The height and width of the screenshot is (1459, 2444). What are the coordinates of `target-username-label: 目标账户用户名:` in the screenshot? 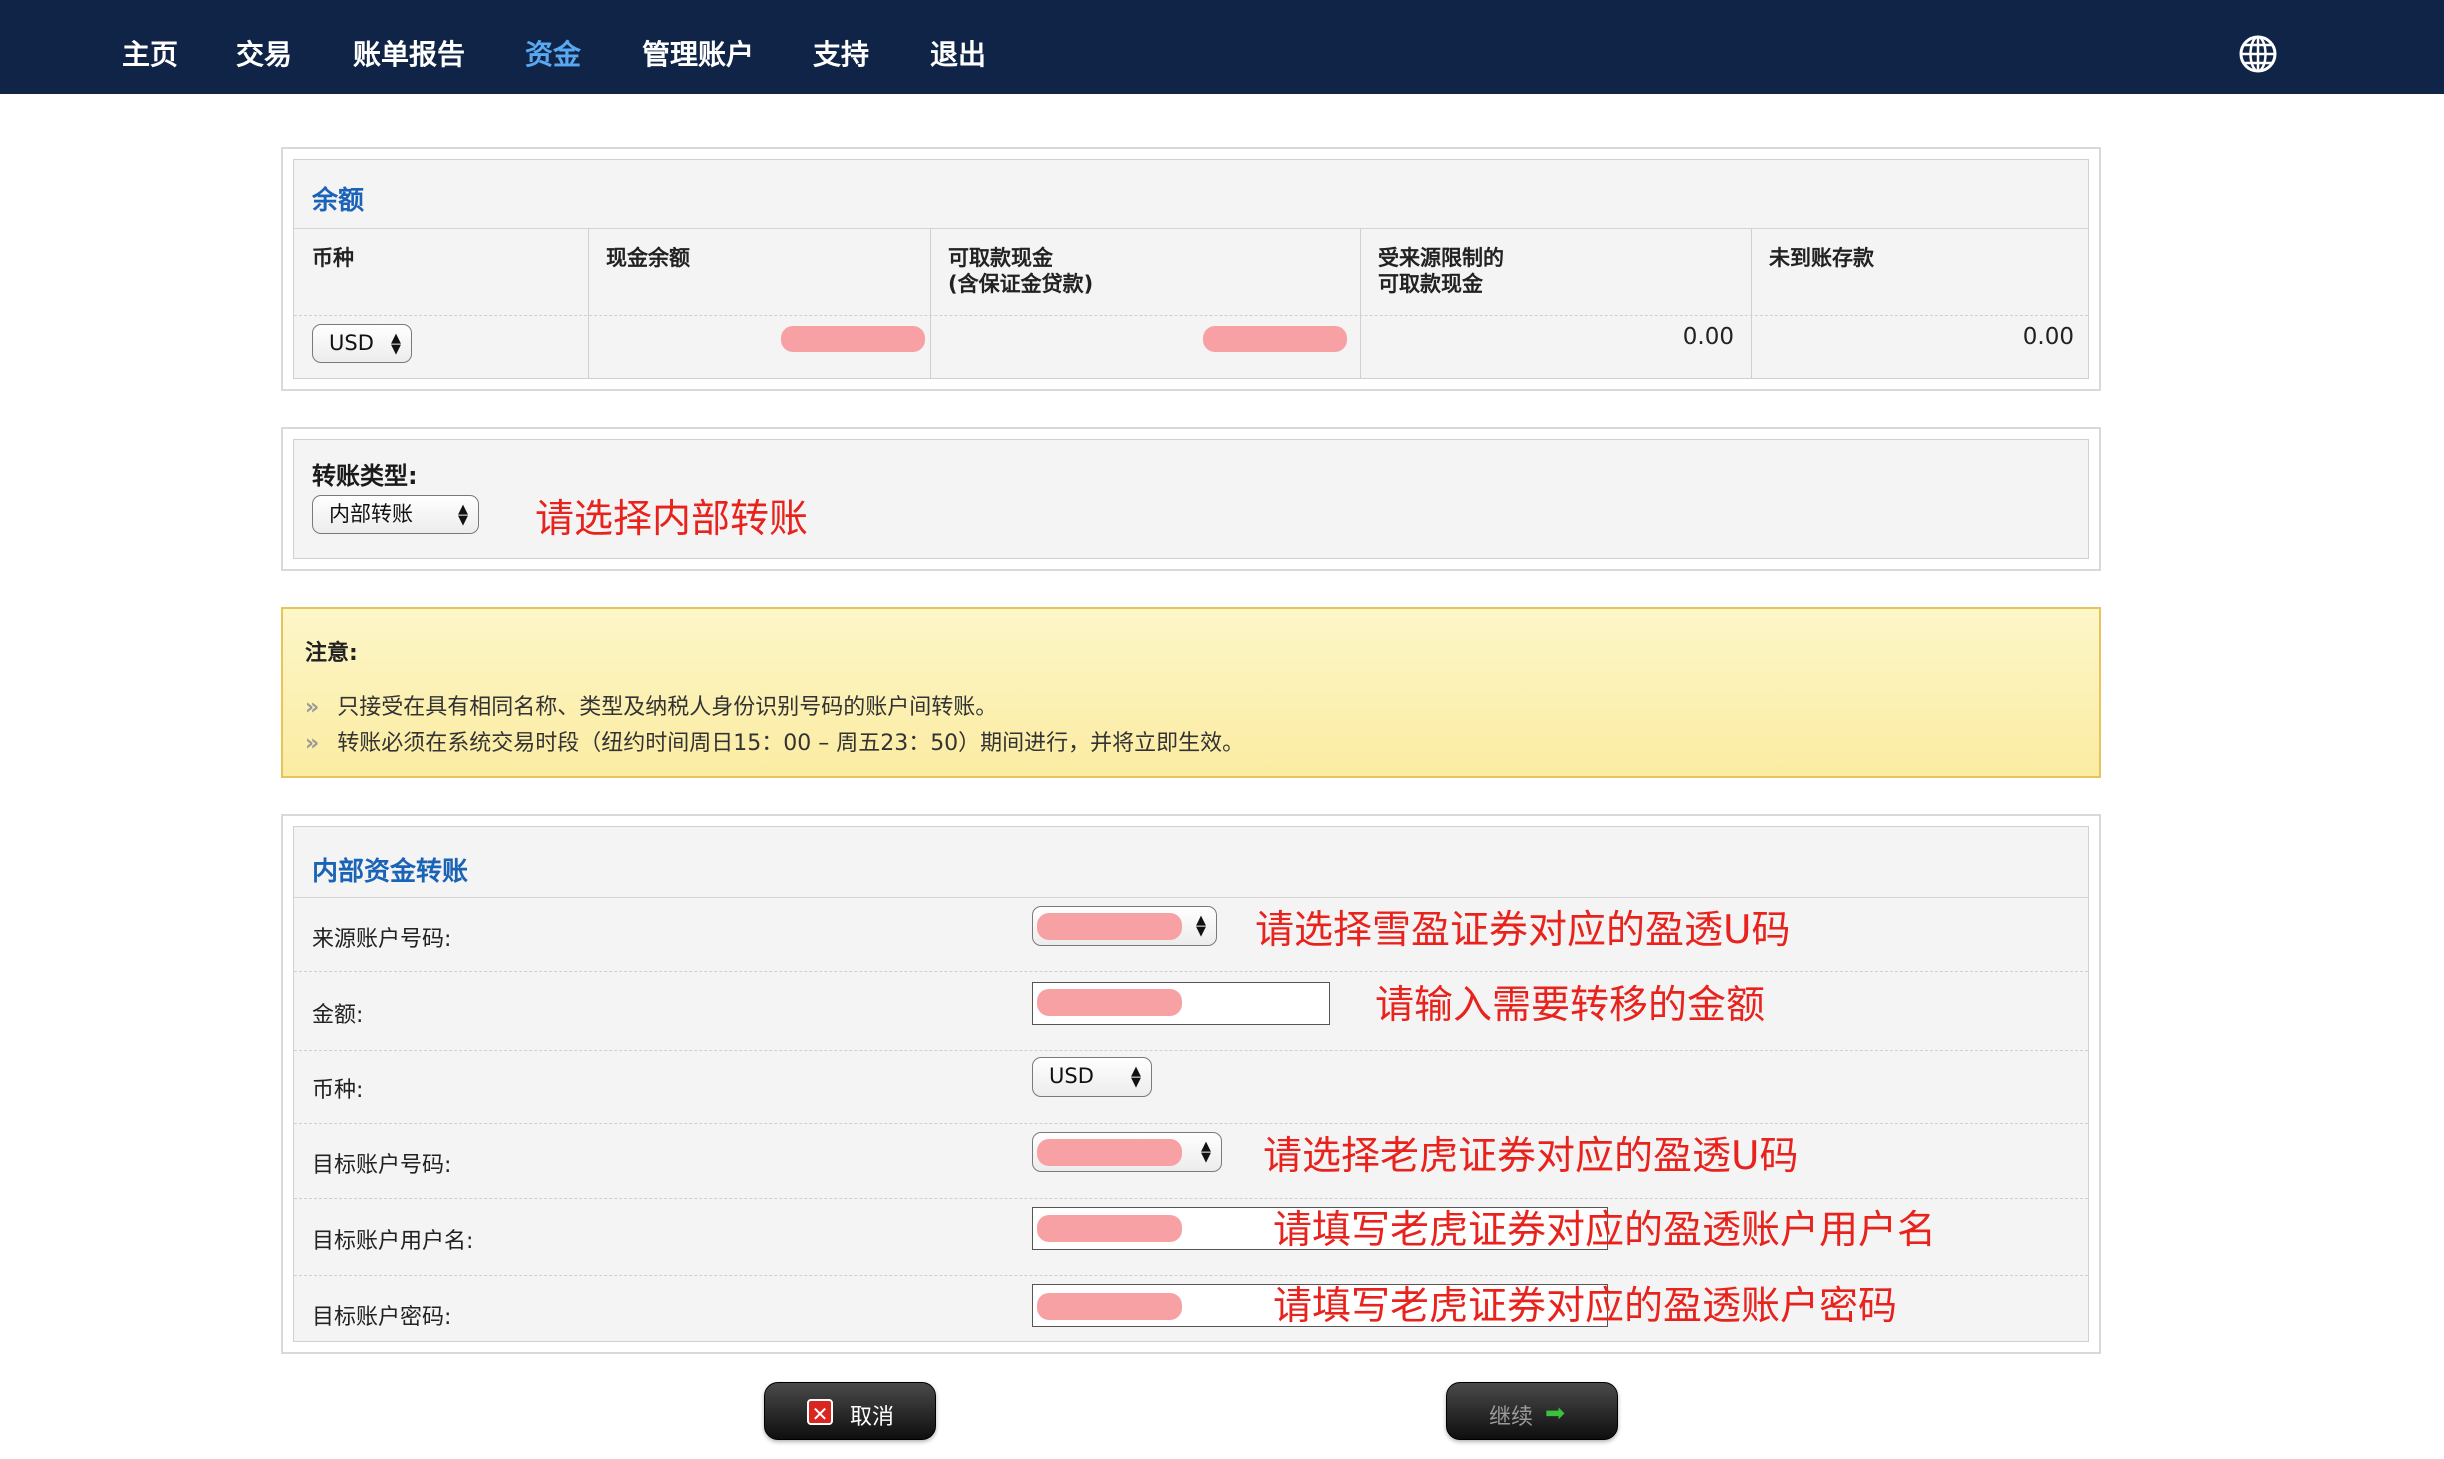 It's located at (393, 1241).